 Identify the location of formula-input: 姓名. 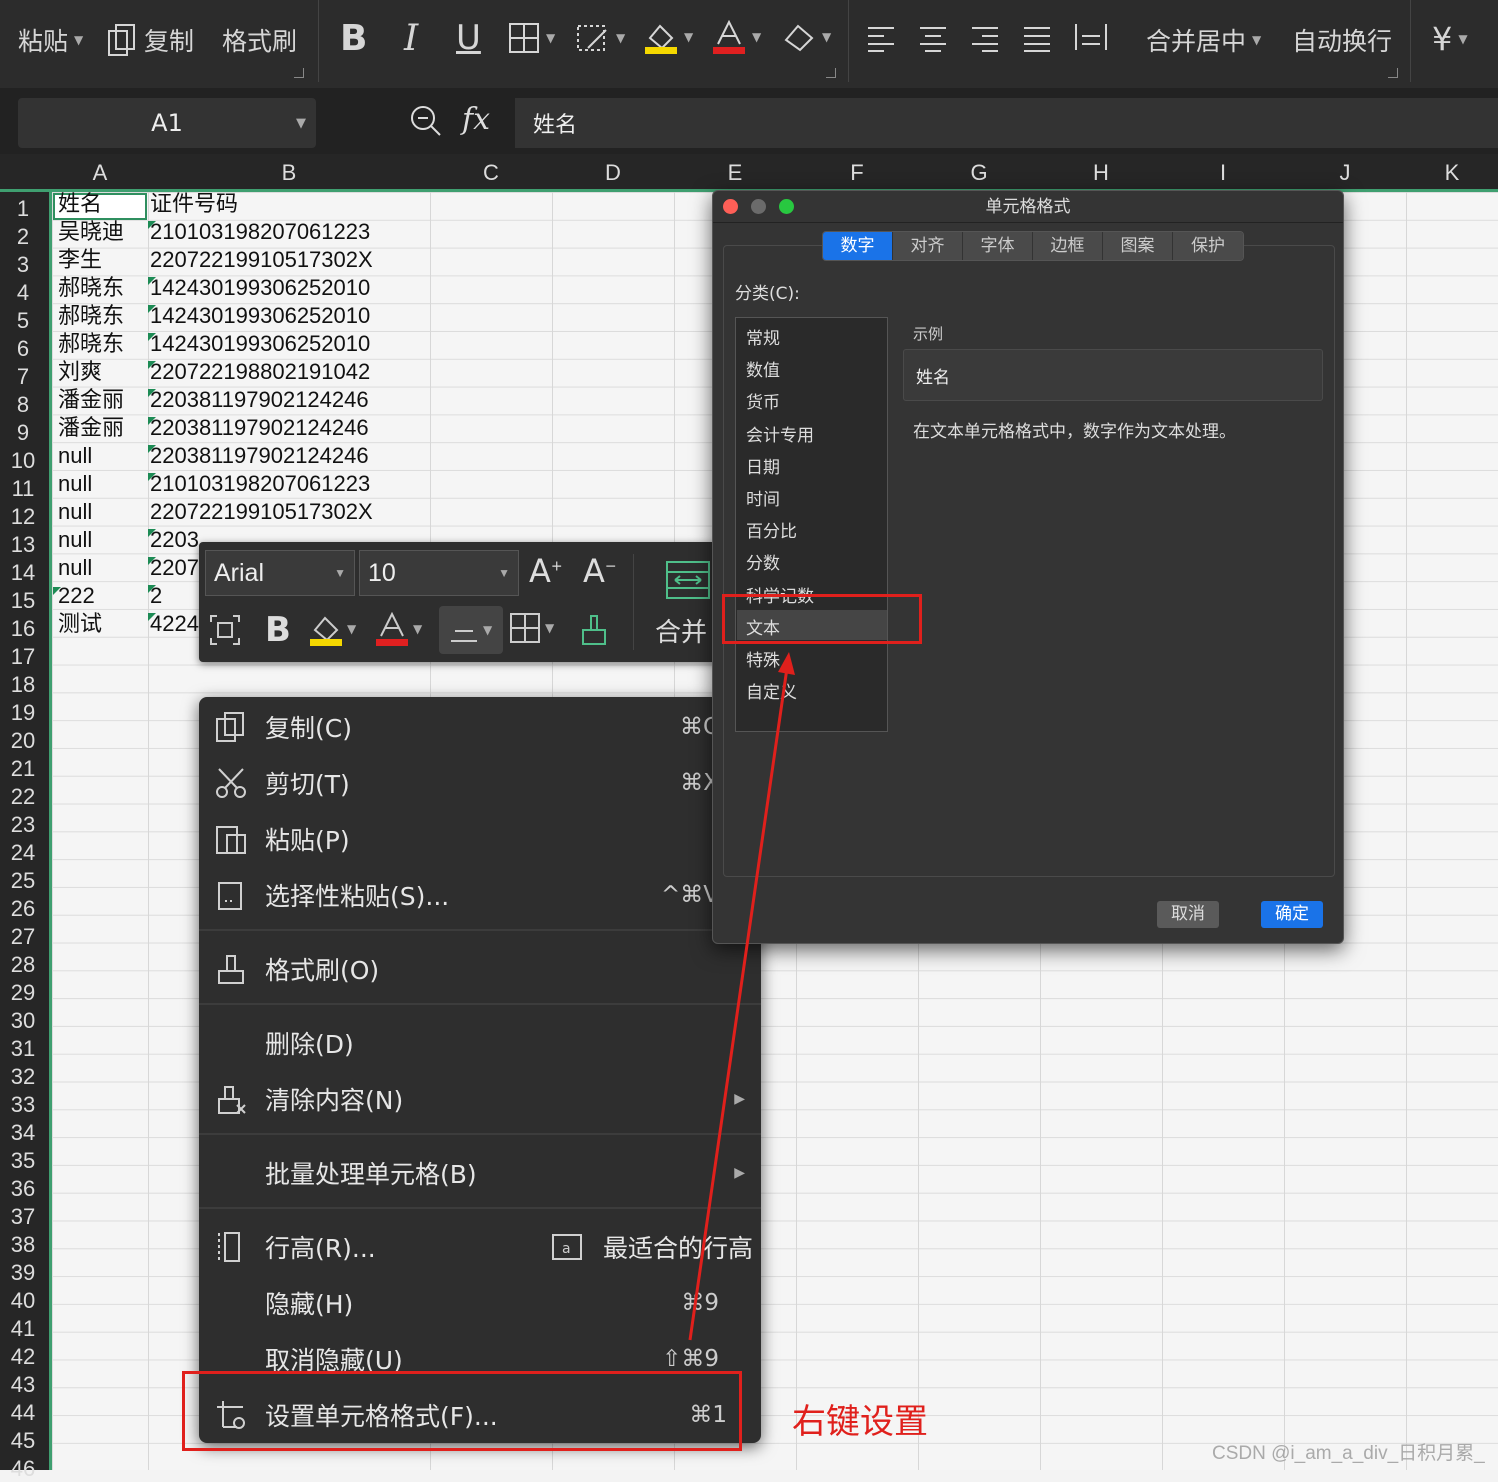
(1006, 123).